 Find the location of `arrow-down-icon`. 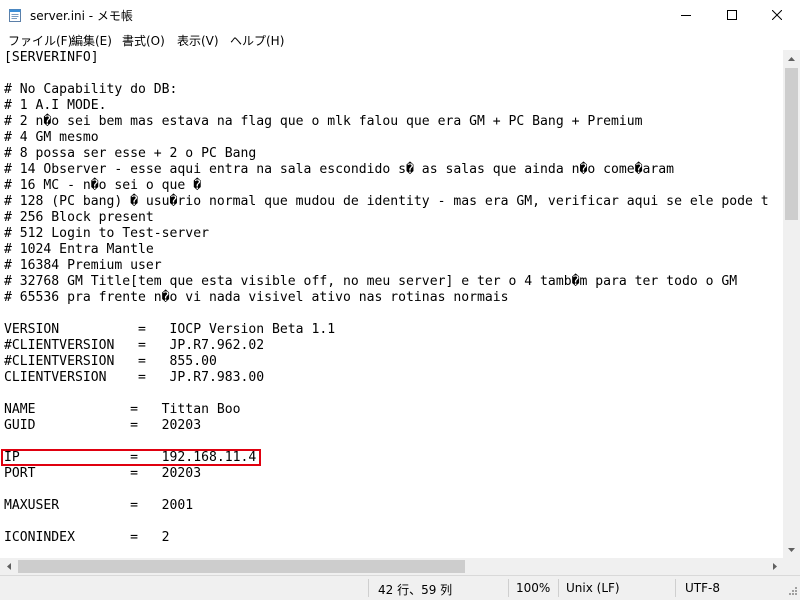

arrow-down-icon is located at coordinates (791, 549).